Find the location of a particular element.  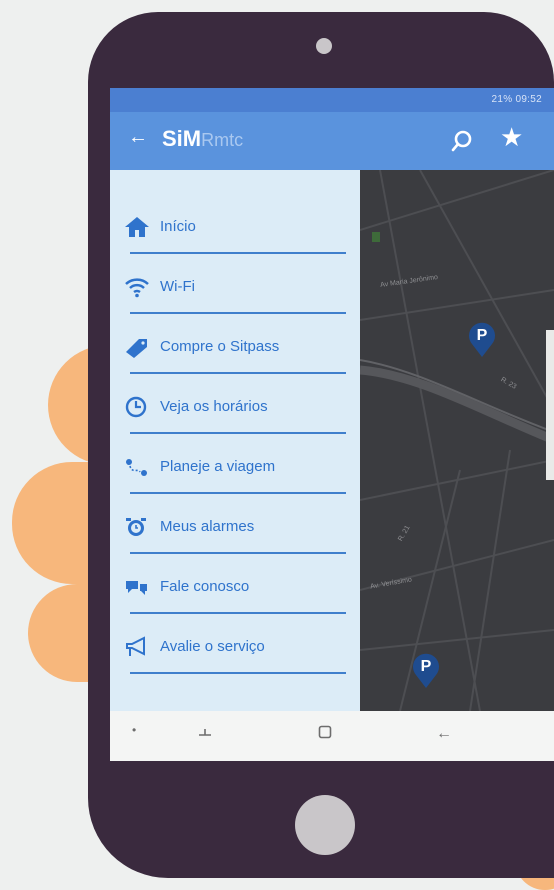

drawer-item-planeje-viagem: Planeje a viagem is located at coordinates (233, 464).